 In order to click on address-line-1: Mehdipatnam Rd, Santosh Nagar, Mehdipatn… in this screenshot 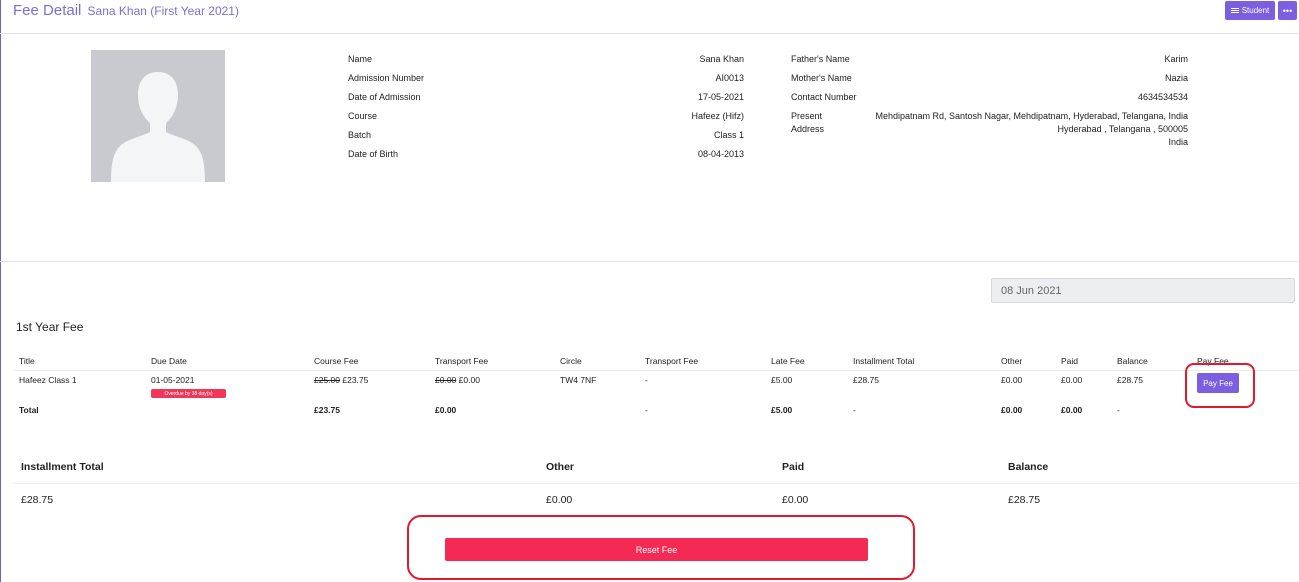, I will do `click(1031, 116)`.